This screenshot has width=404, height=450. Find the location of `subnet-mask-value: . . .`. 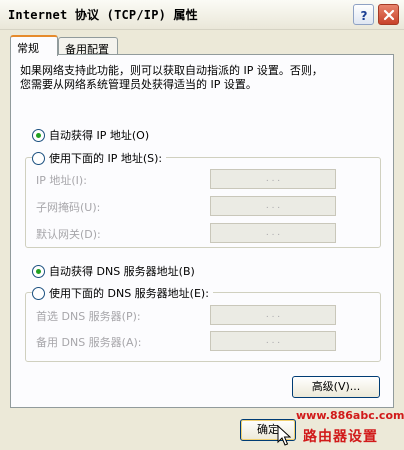

subnet-mask-value: . . . is located at coordinates (273, 206).